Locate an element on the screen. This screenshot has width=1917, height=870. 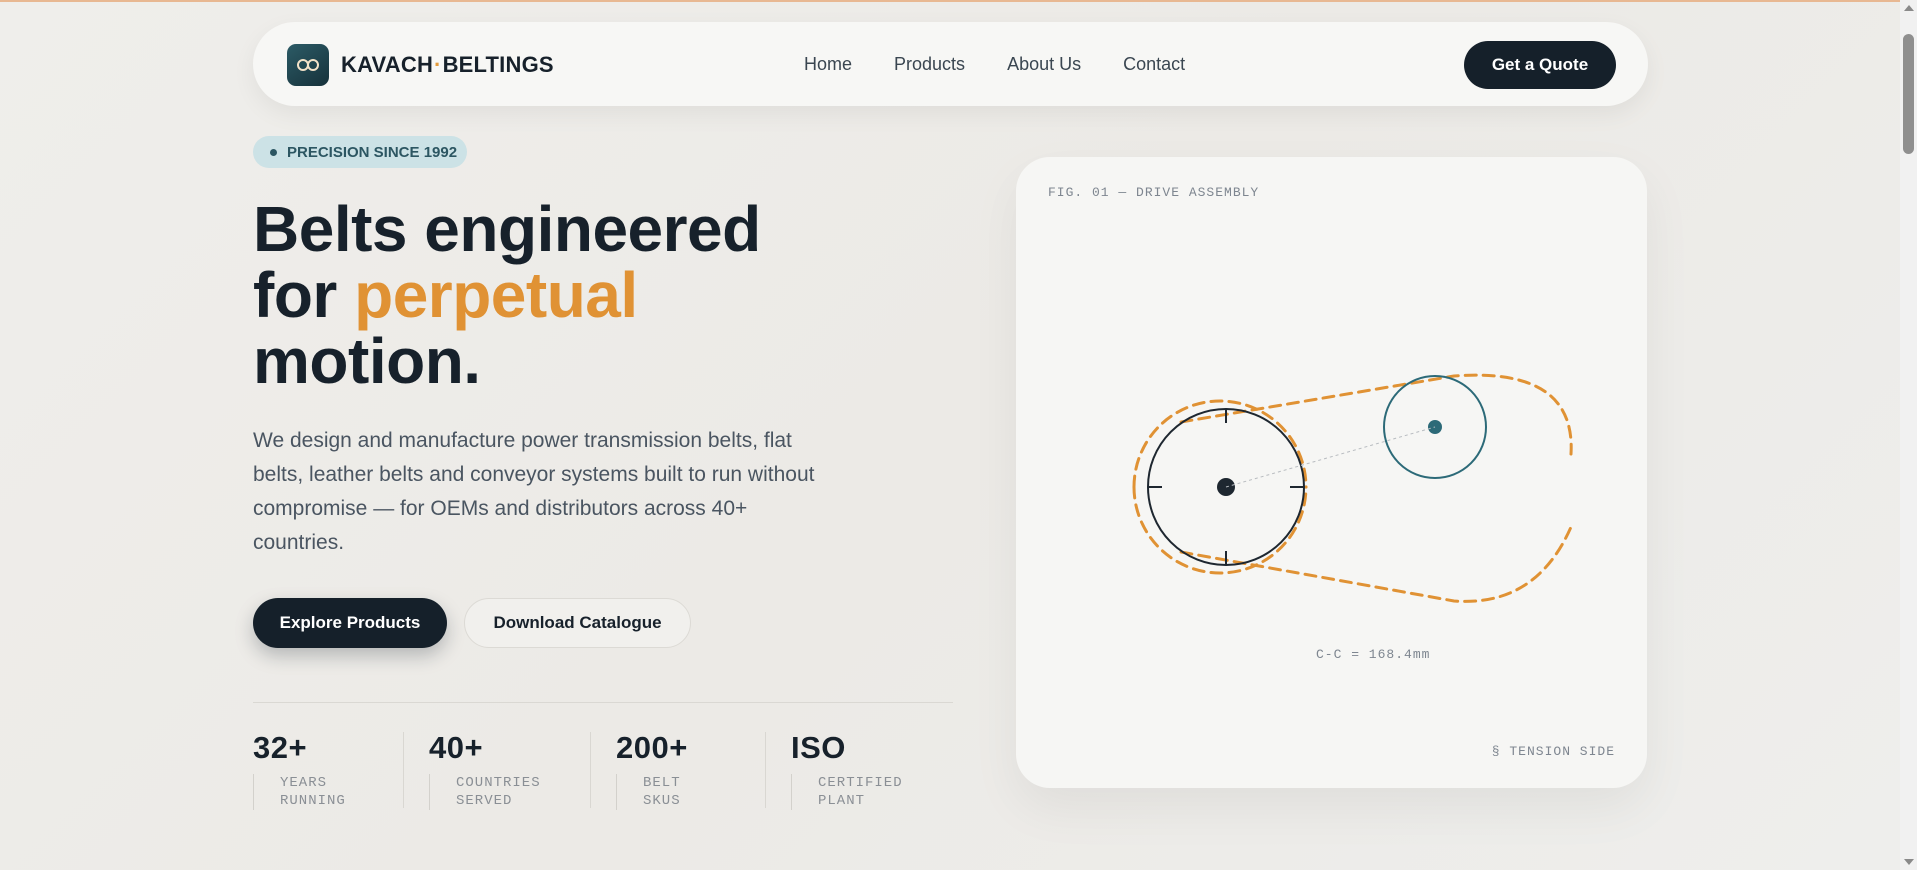
get-a-quote-button: Get a Quote is located at coordinates (1540, 65).